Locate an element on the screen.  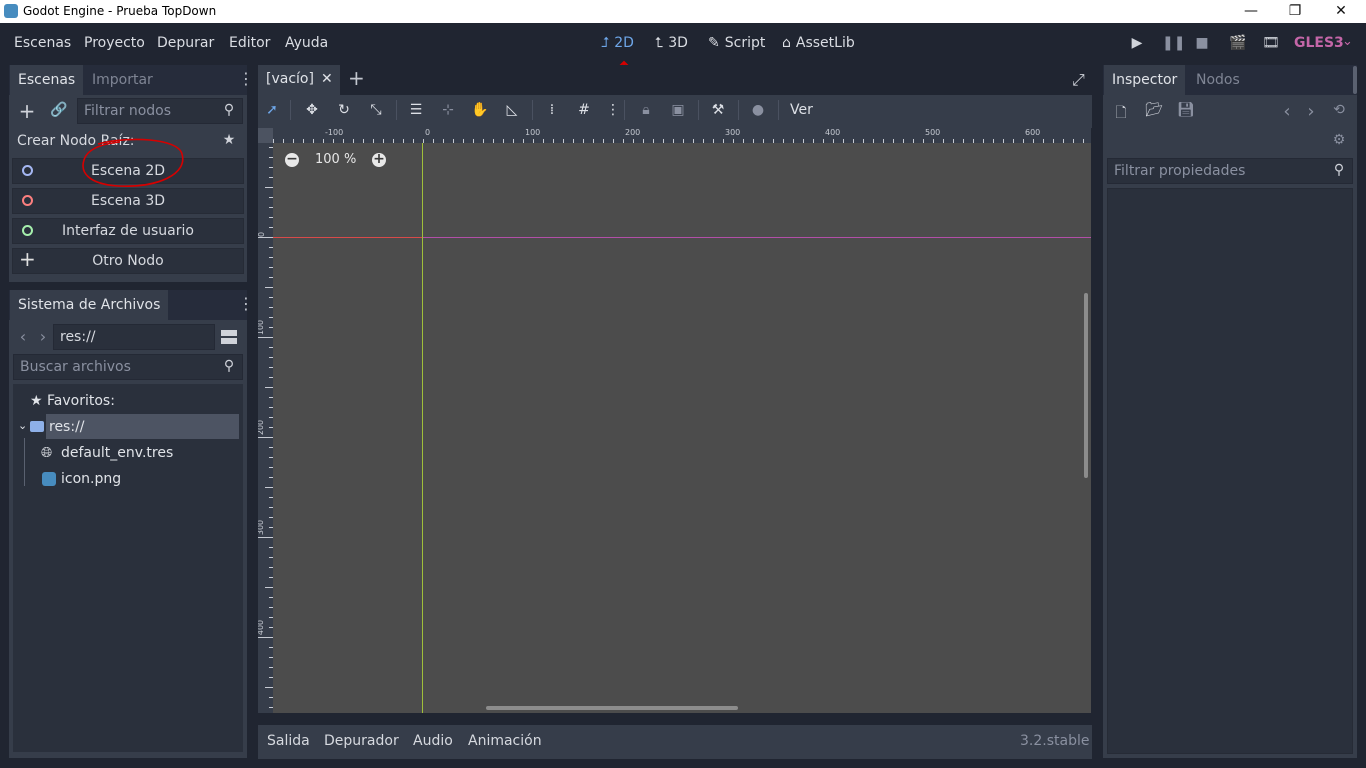
fullscreen-icon: ⤢ is located at coordinates (1078, 80).